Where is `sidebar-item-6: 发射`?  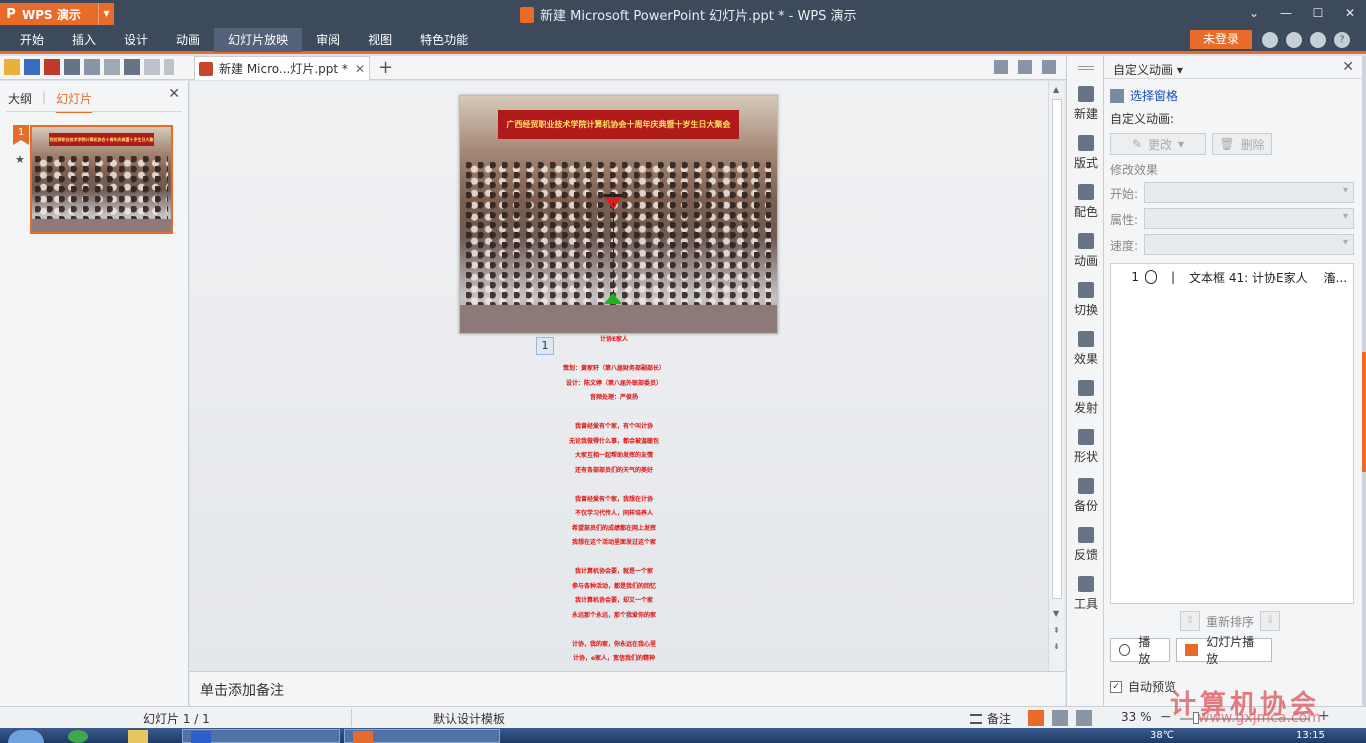 sidebar-item-6: 发射 is located at coordinates (1086, 398).